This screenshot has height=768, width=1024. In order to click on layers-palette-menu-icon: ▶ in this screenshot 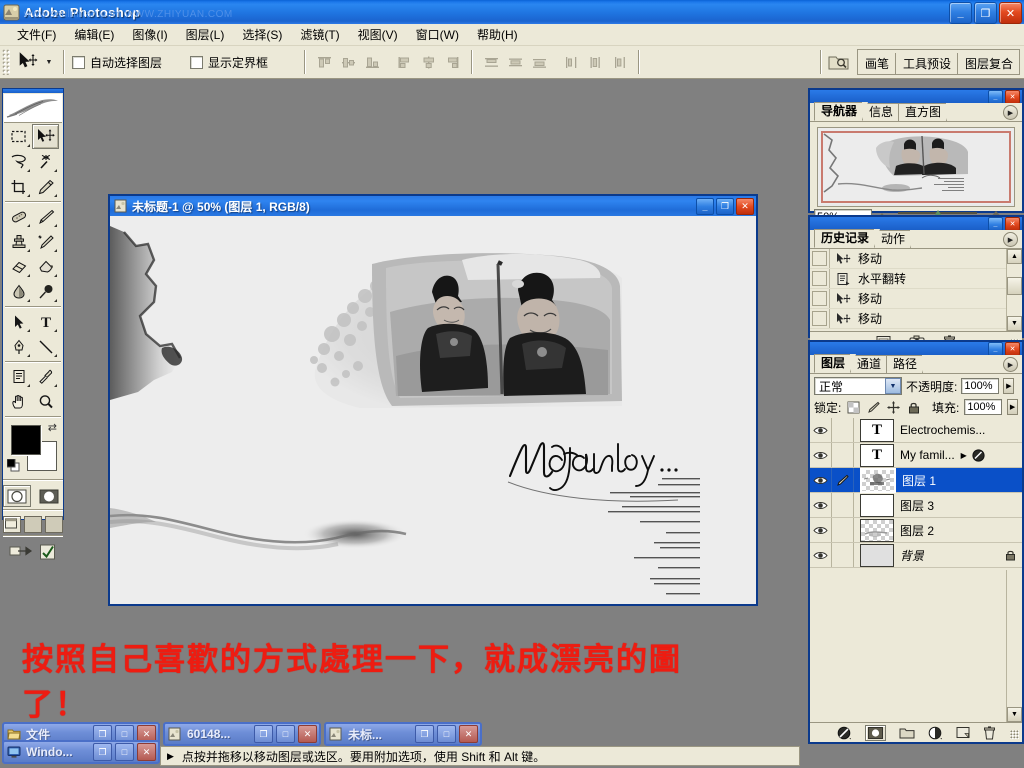, I will do `click(1010, 364)`.